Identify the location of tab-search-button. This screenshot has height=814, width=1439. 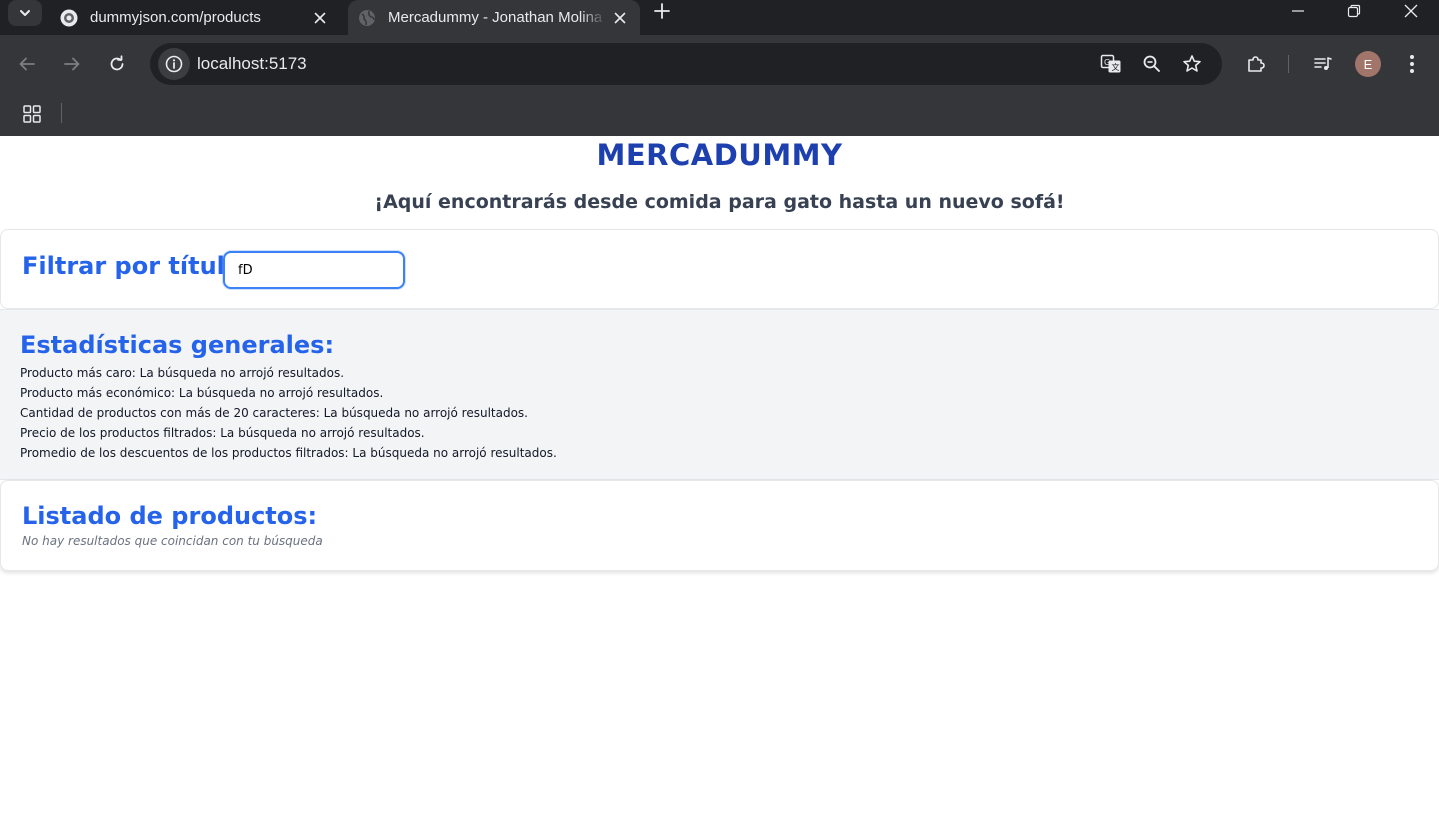
(25, 13).